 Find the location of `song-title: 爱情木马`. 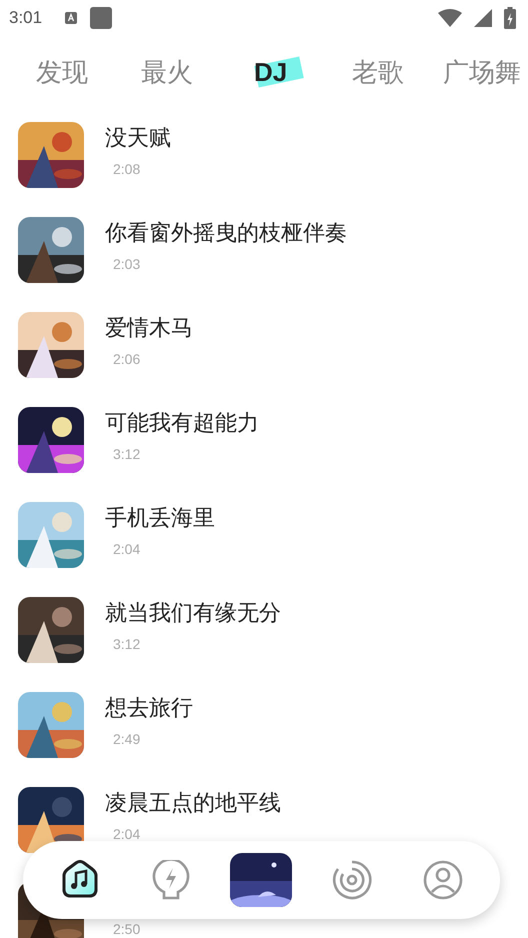

song-title: 爱情木马 is located at coordinates (149, 329).